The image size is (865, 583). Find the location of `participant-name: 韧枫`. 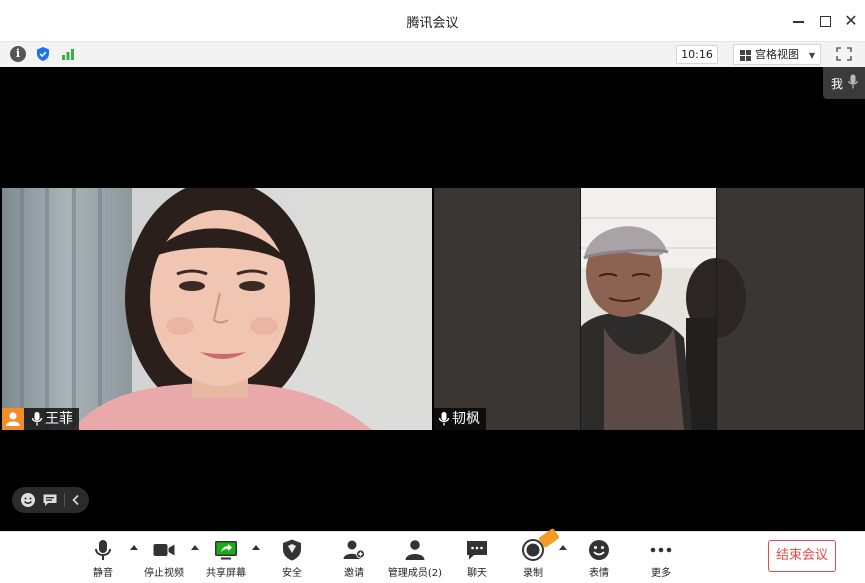

participant-name: 韧枫 is located at coordinates (466, 419).